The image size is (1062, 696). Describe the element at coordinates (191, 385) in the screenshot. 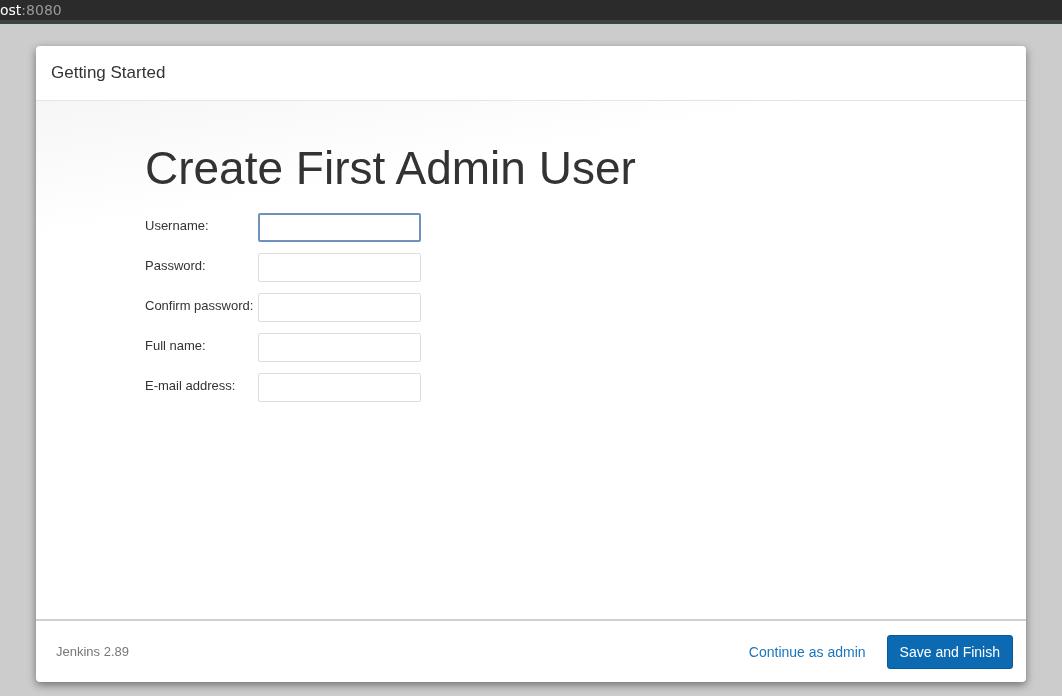

I see `field-label: E-mail address:` at that location.